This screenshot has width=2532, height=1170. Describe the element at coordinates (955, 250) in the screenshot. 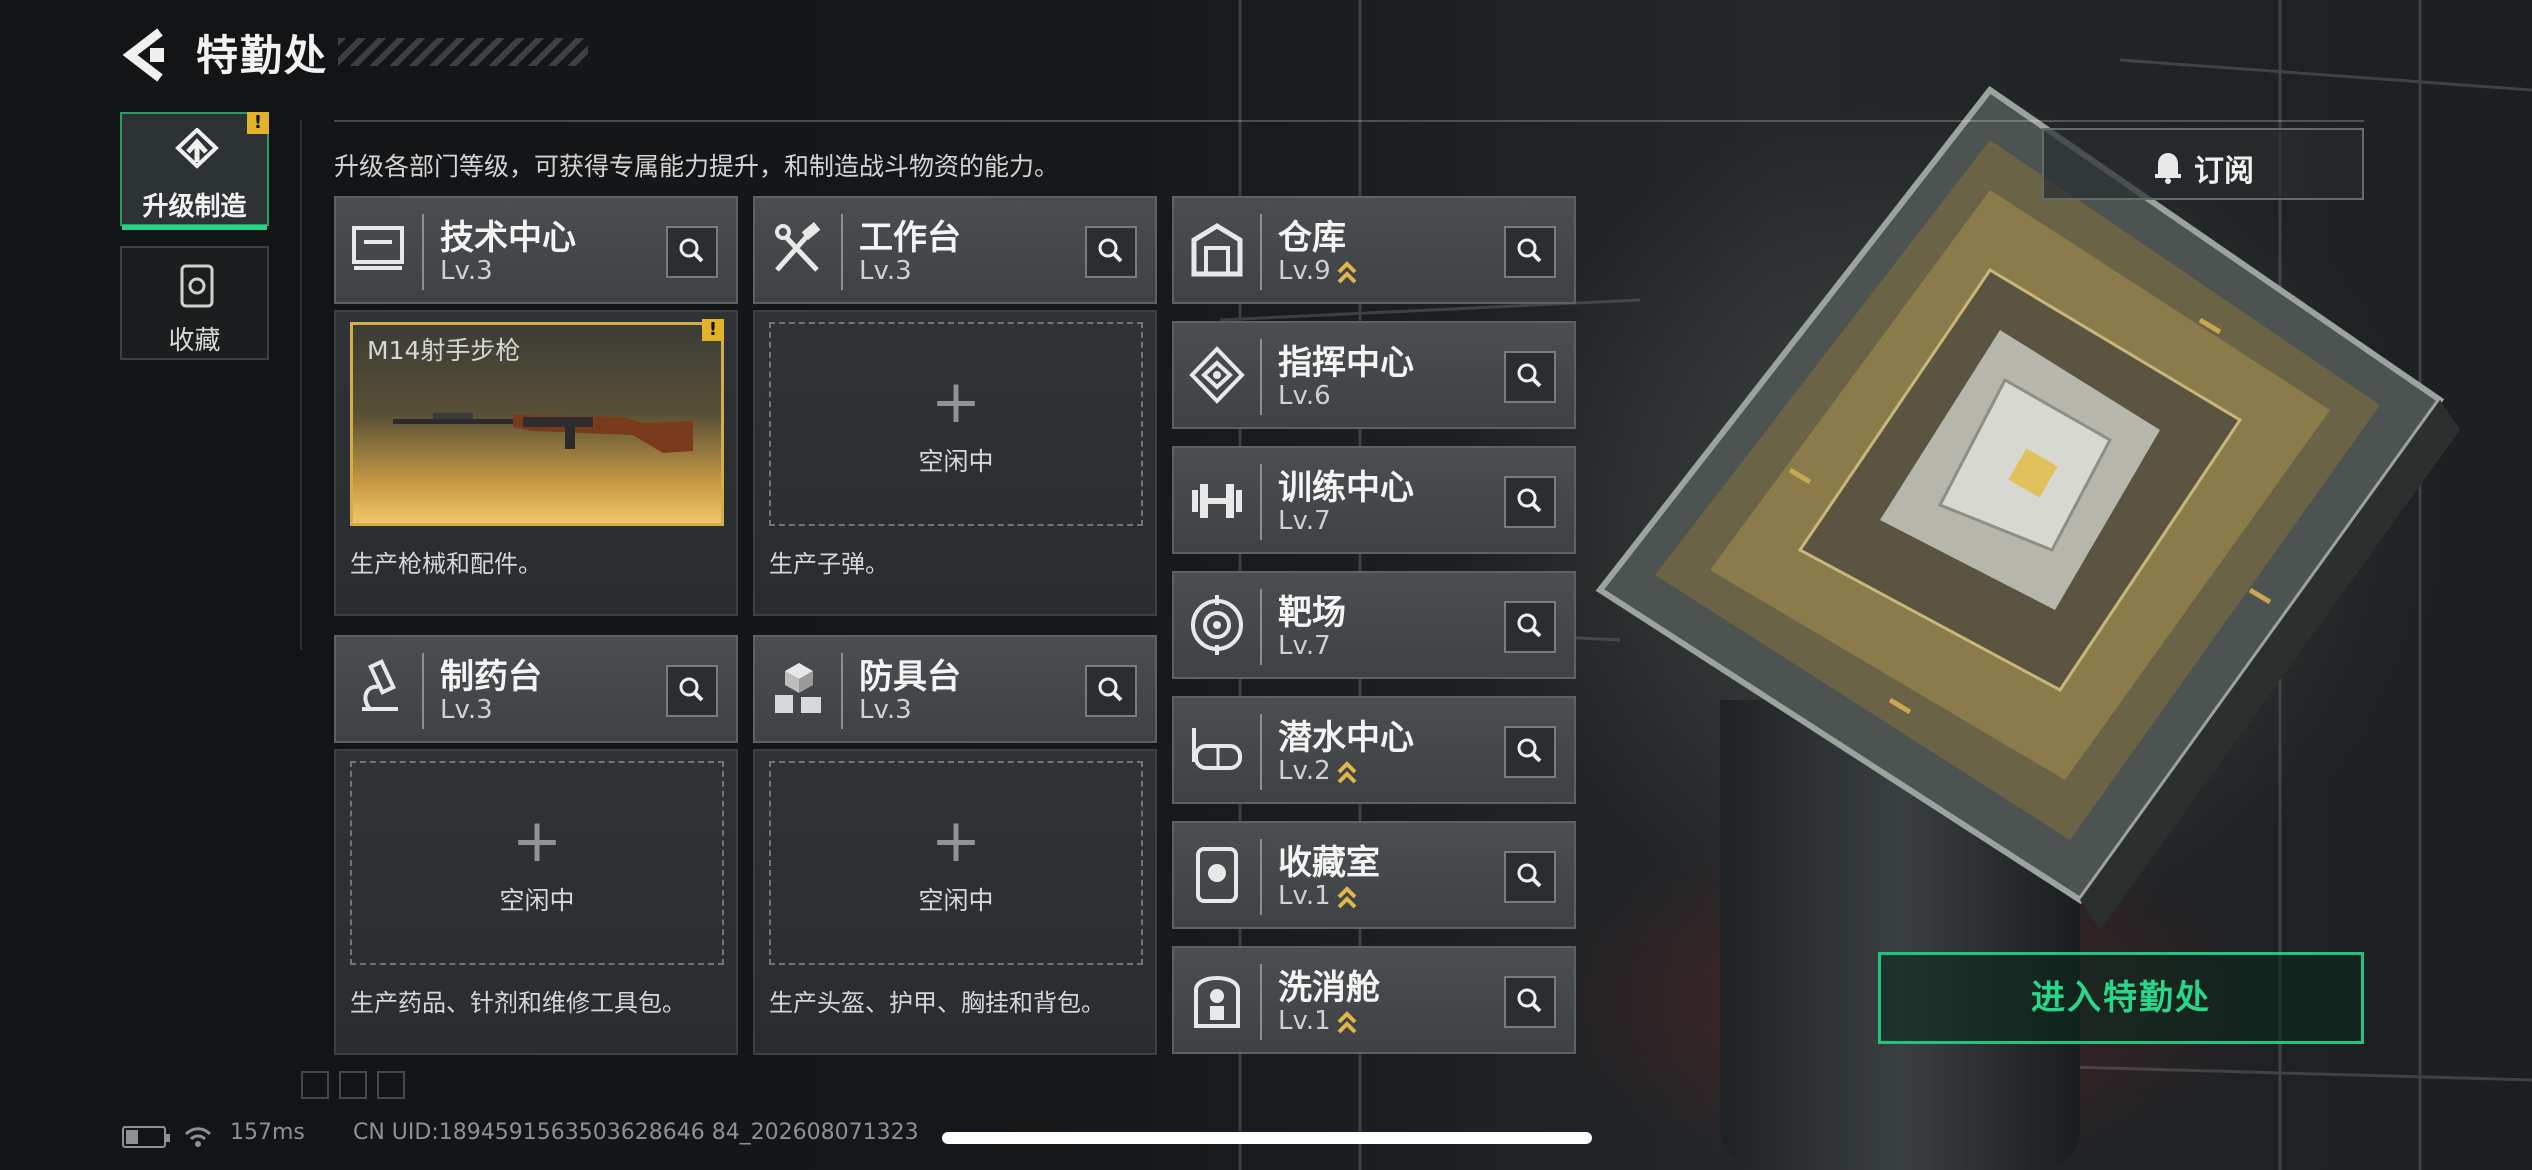

I see `dept-card-workbench: 工作台 Lv.3` at that location.